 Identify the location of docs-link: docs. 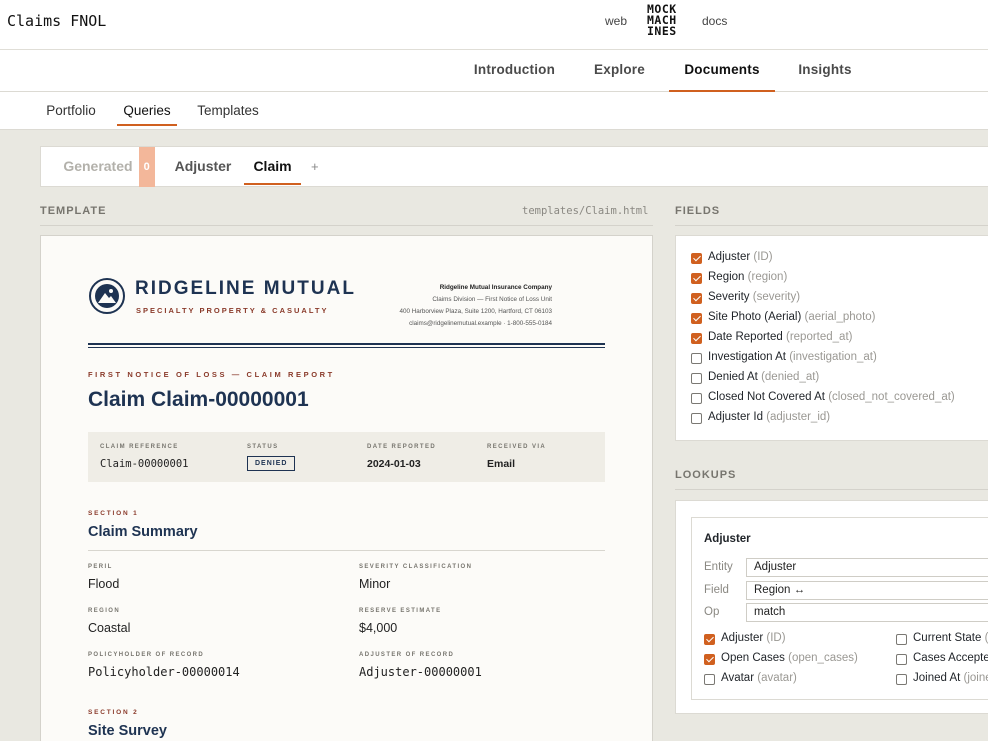
(714, 21).